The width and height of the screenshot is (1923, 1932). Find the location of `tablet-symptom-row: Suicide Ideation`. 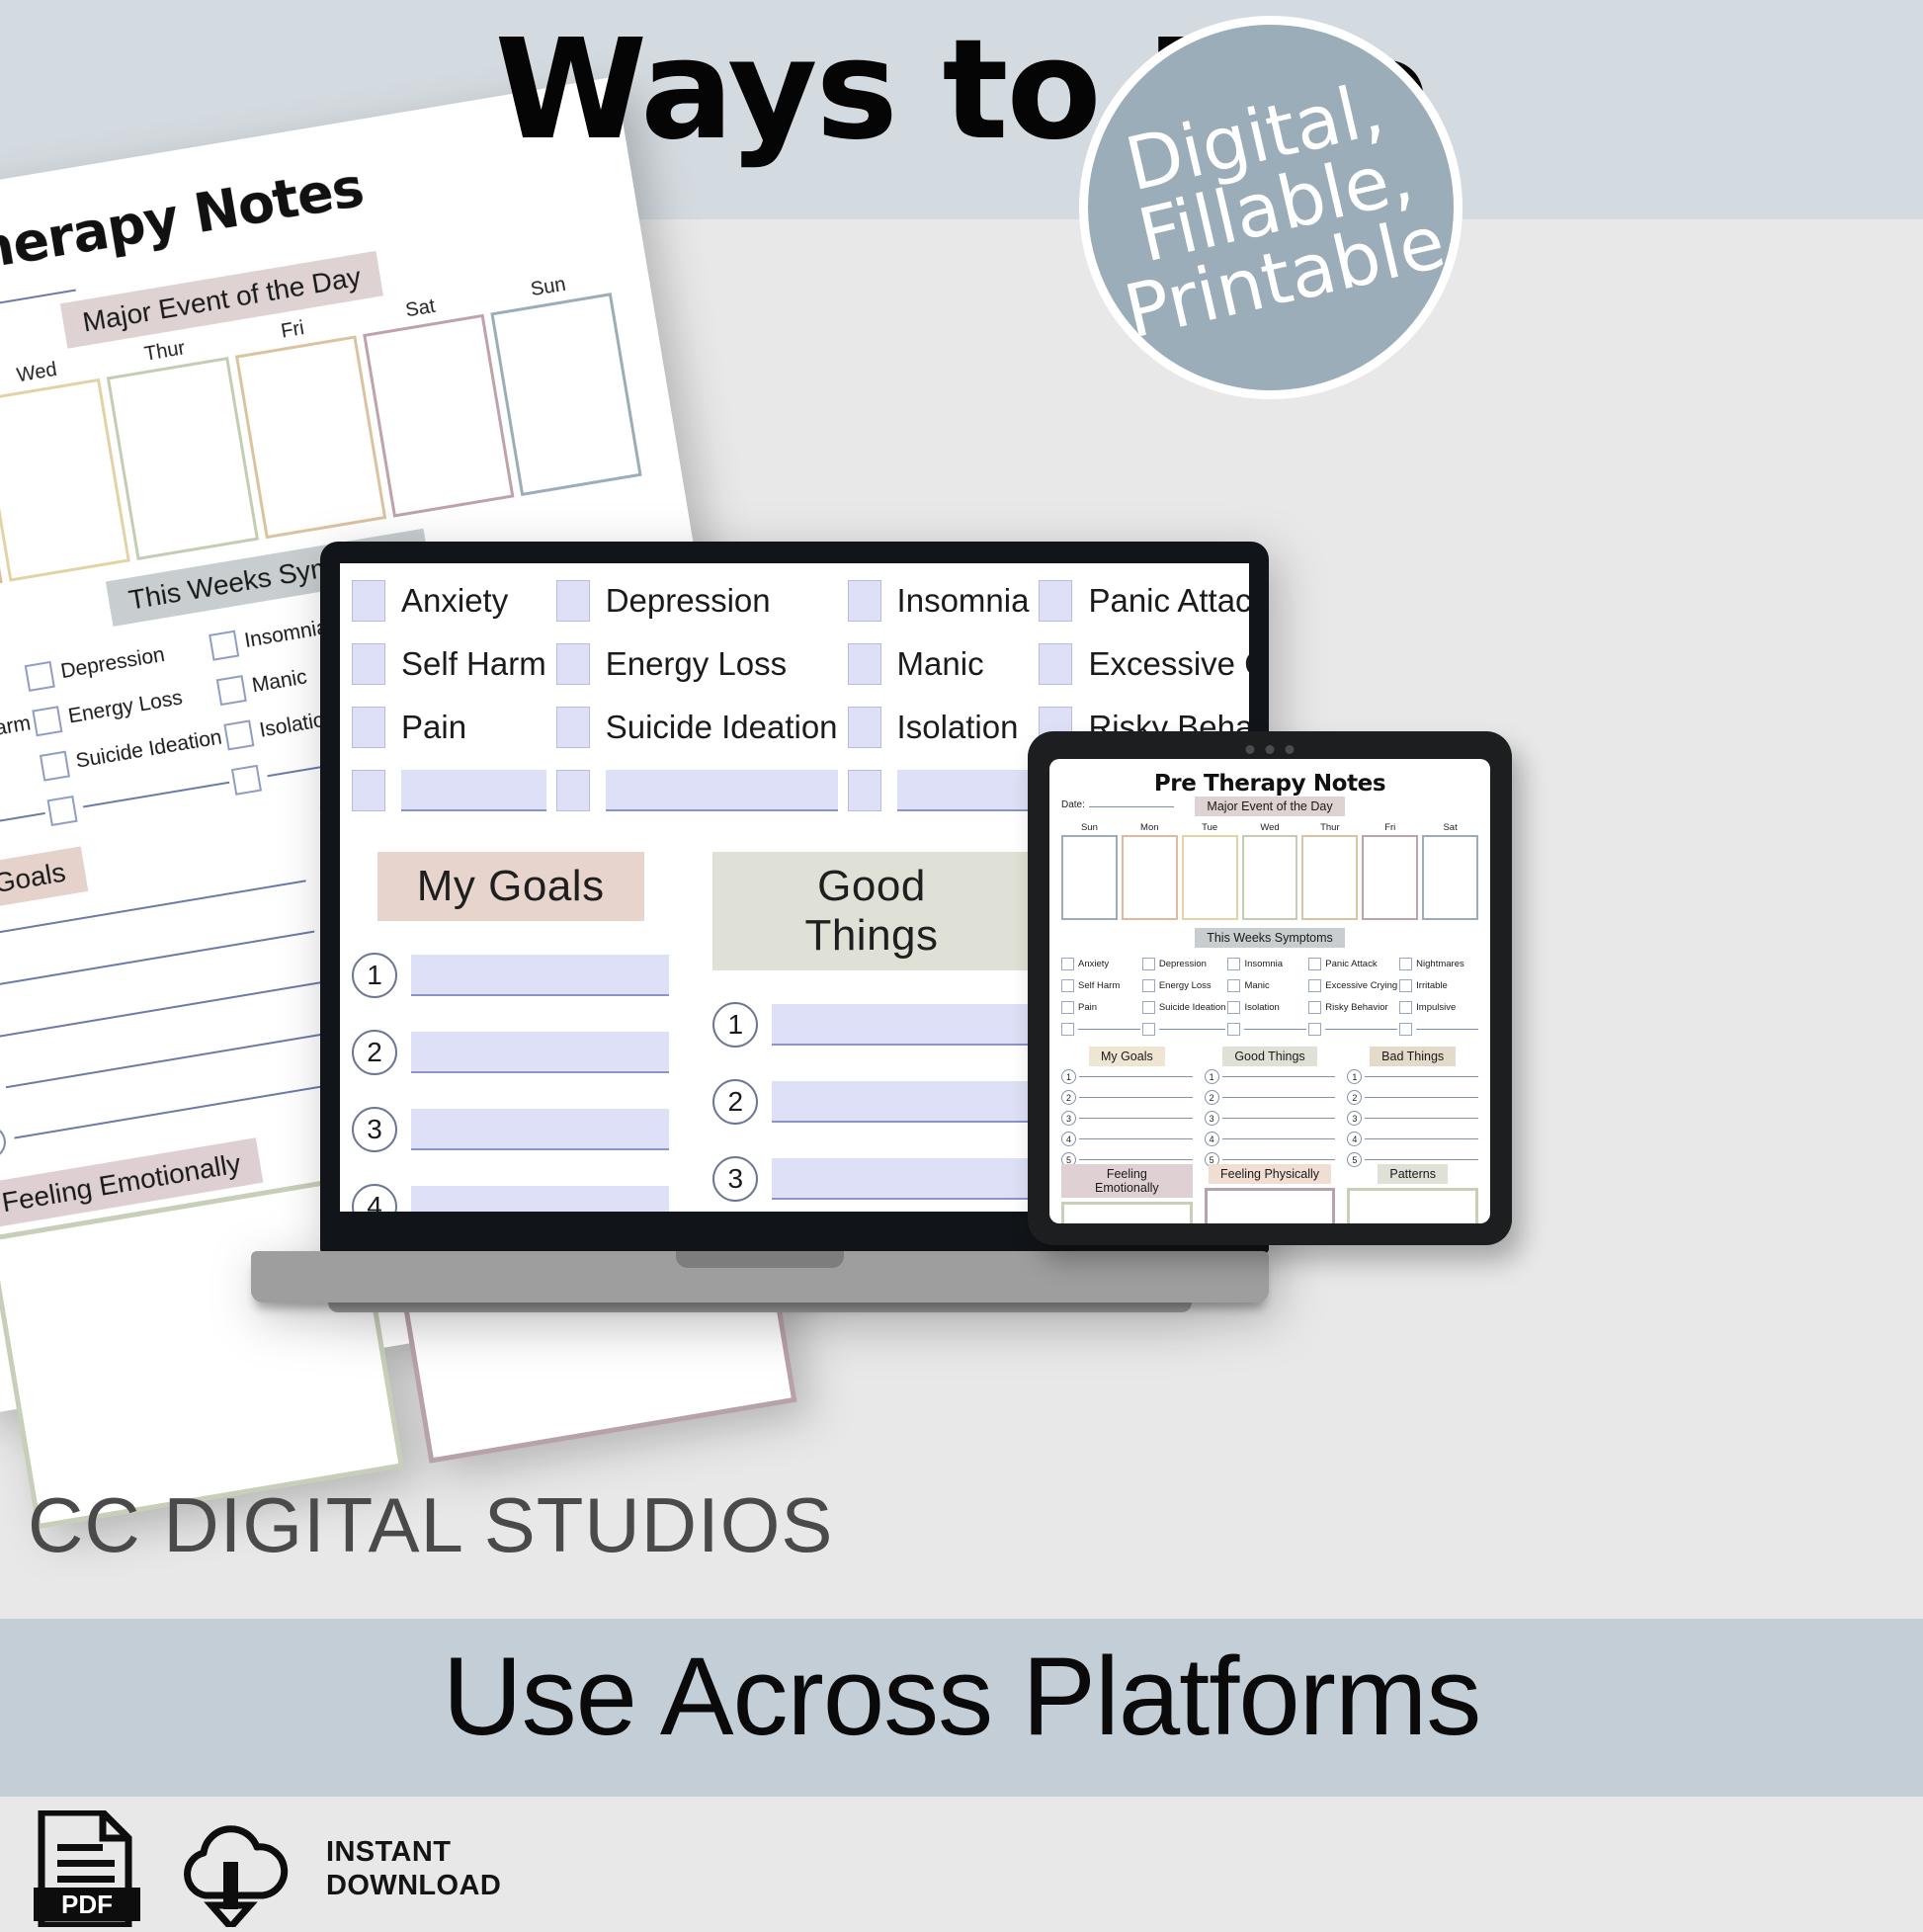

tablet-symptom-row: Suicide Ideation is located at coordinates (1183, 1007).